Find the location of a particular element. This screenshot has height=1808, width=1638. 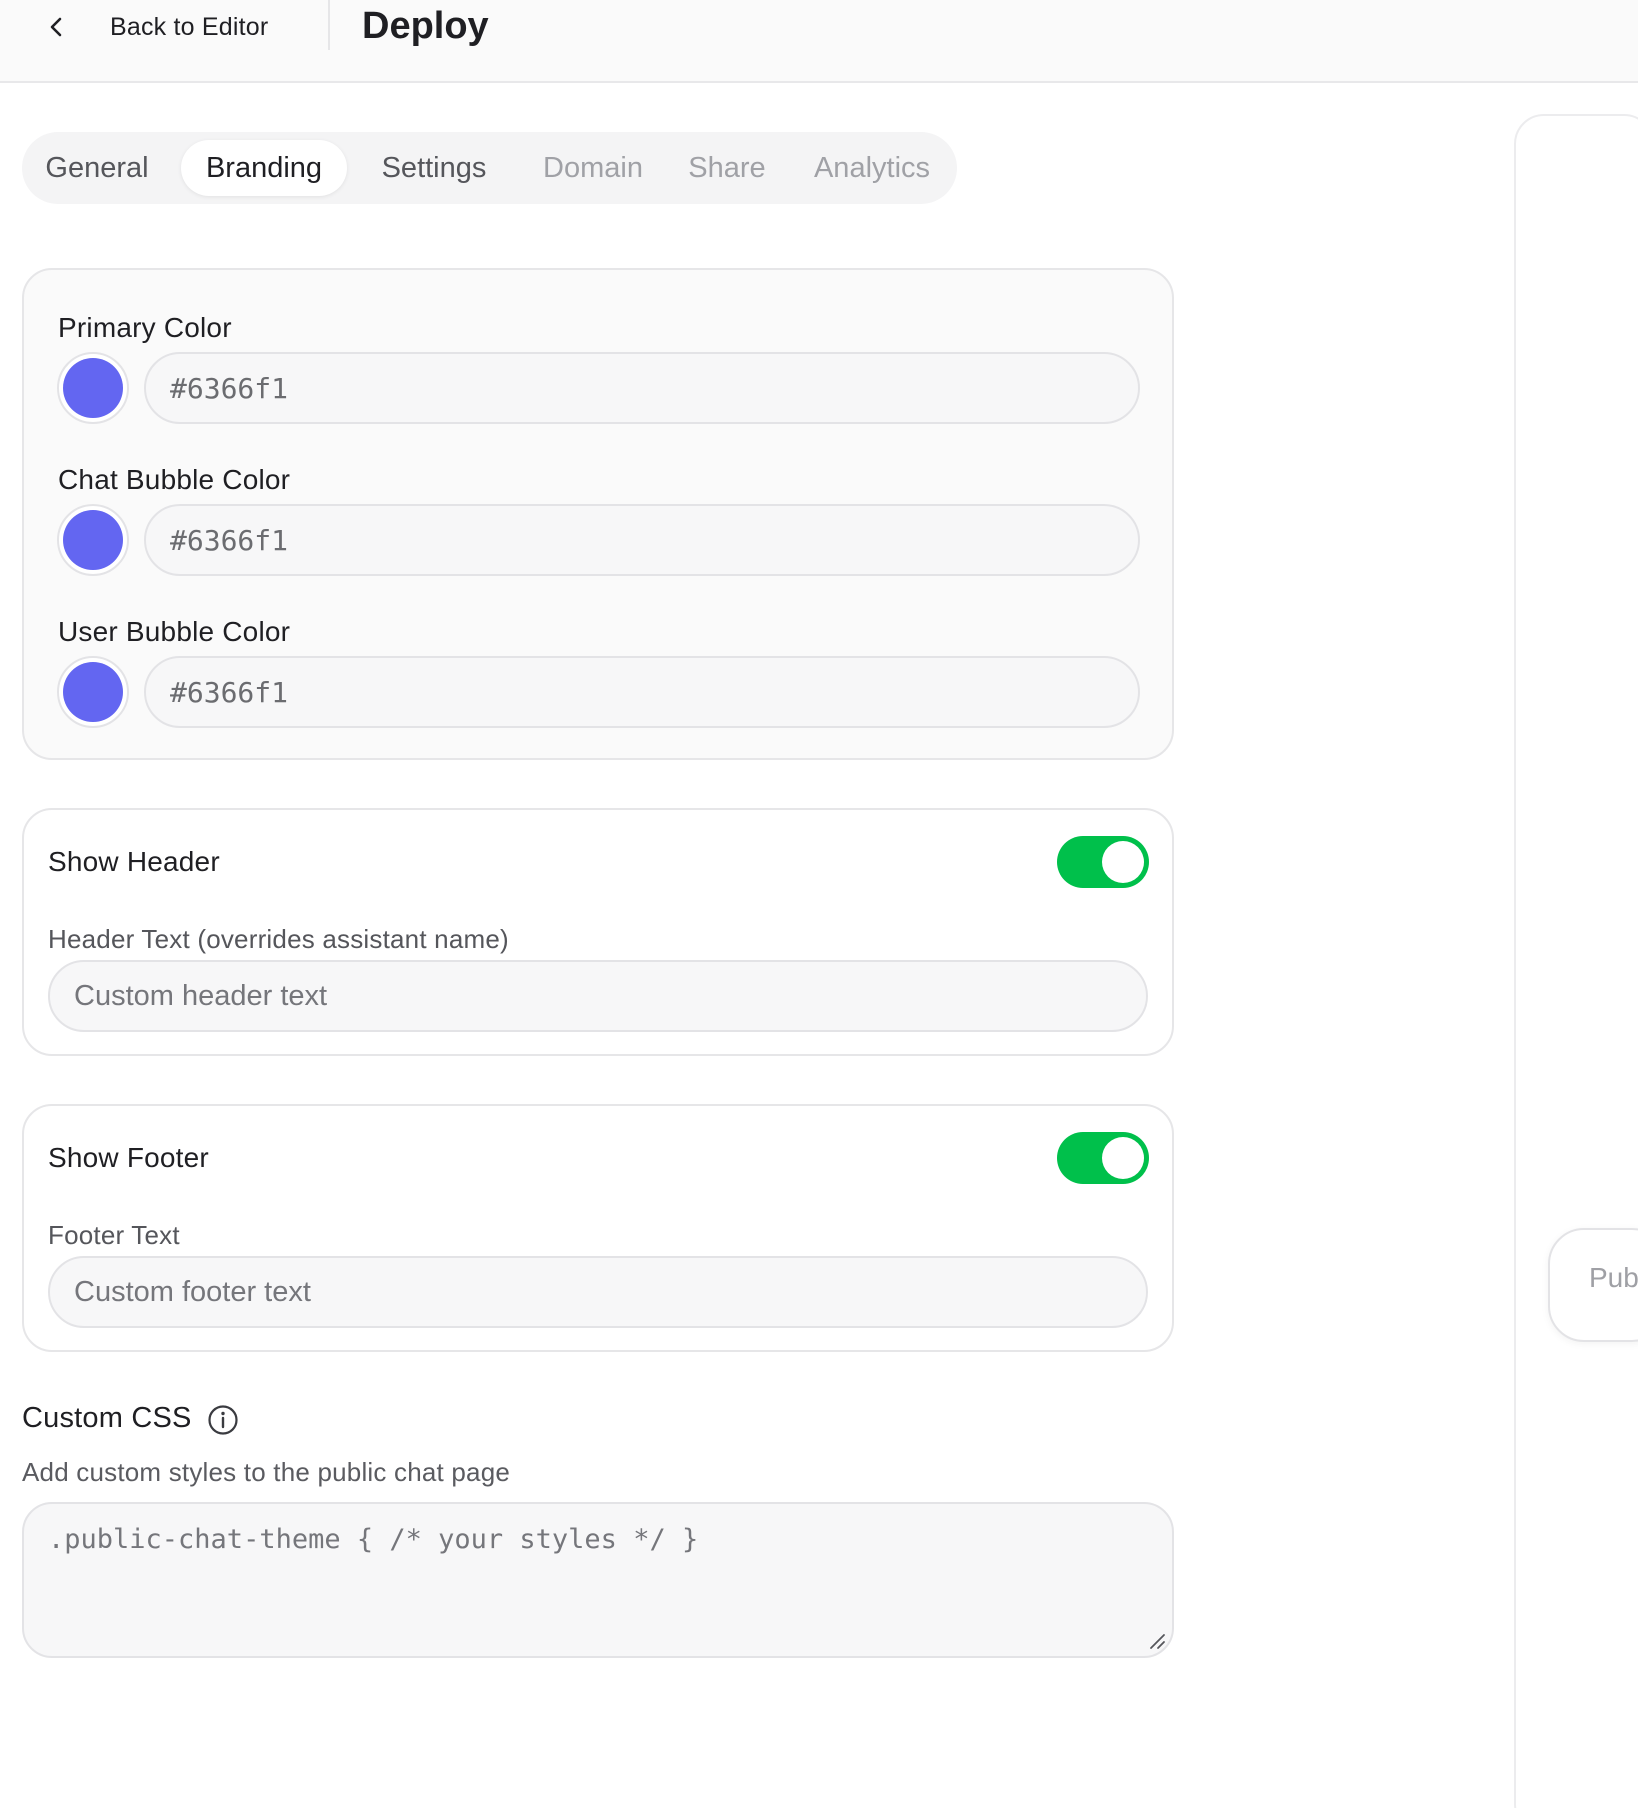

primary-color-swatch is located at coordinates (93, 388).